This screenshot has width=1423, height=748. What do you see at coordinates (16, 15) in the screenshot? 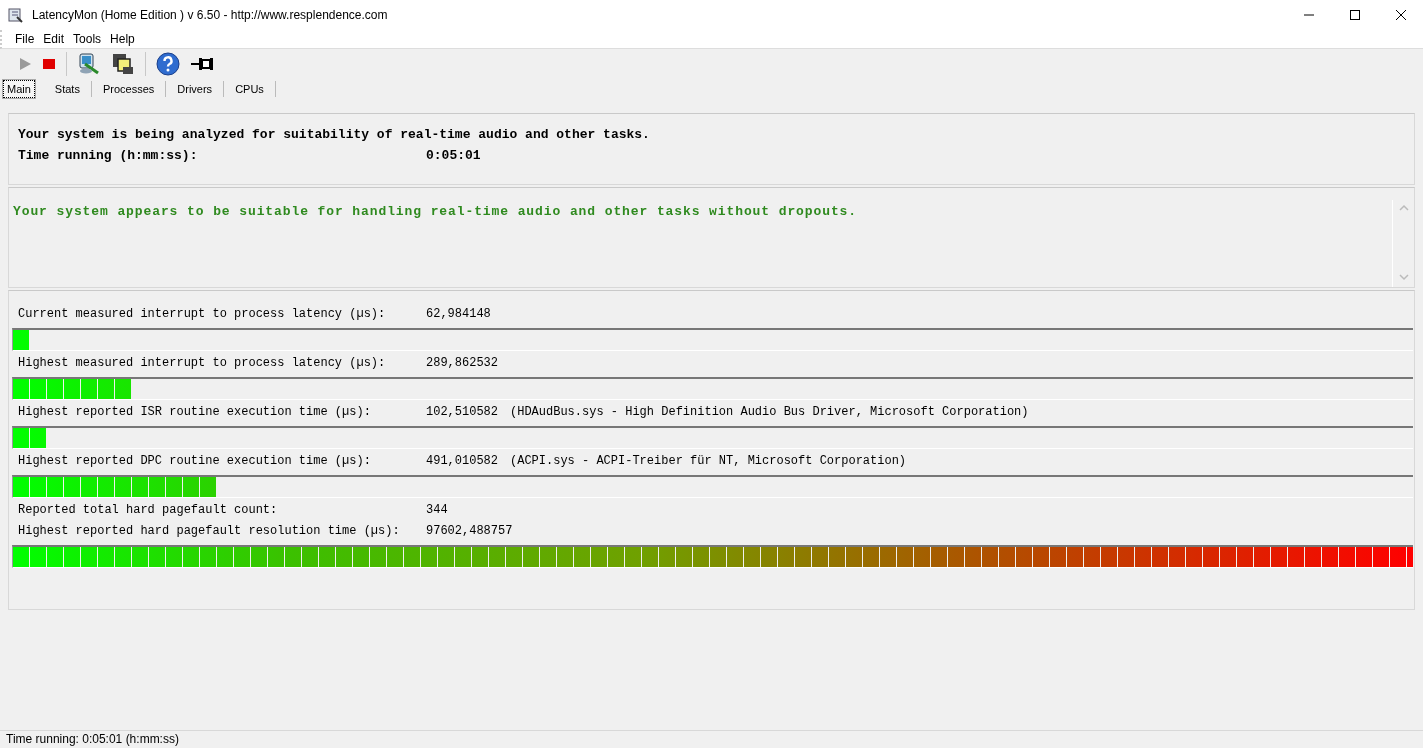
I see `app-icon` at bounding box center [16, 15].